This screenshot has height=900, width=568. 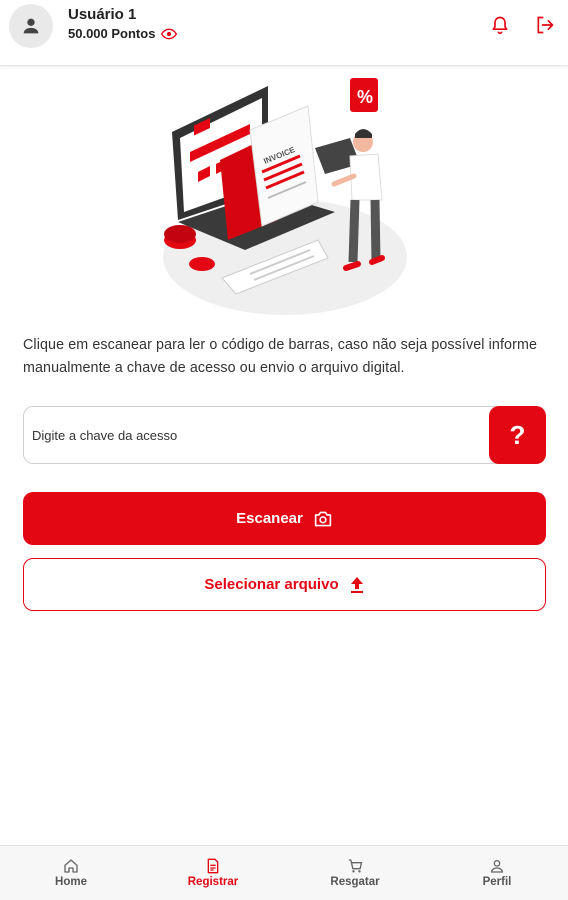 I want to click on access-key-input, so click(x=257, y=435).